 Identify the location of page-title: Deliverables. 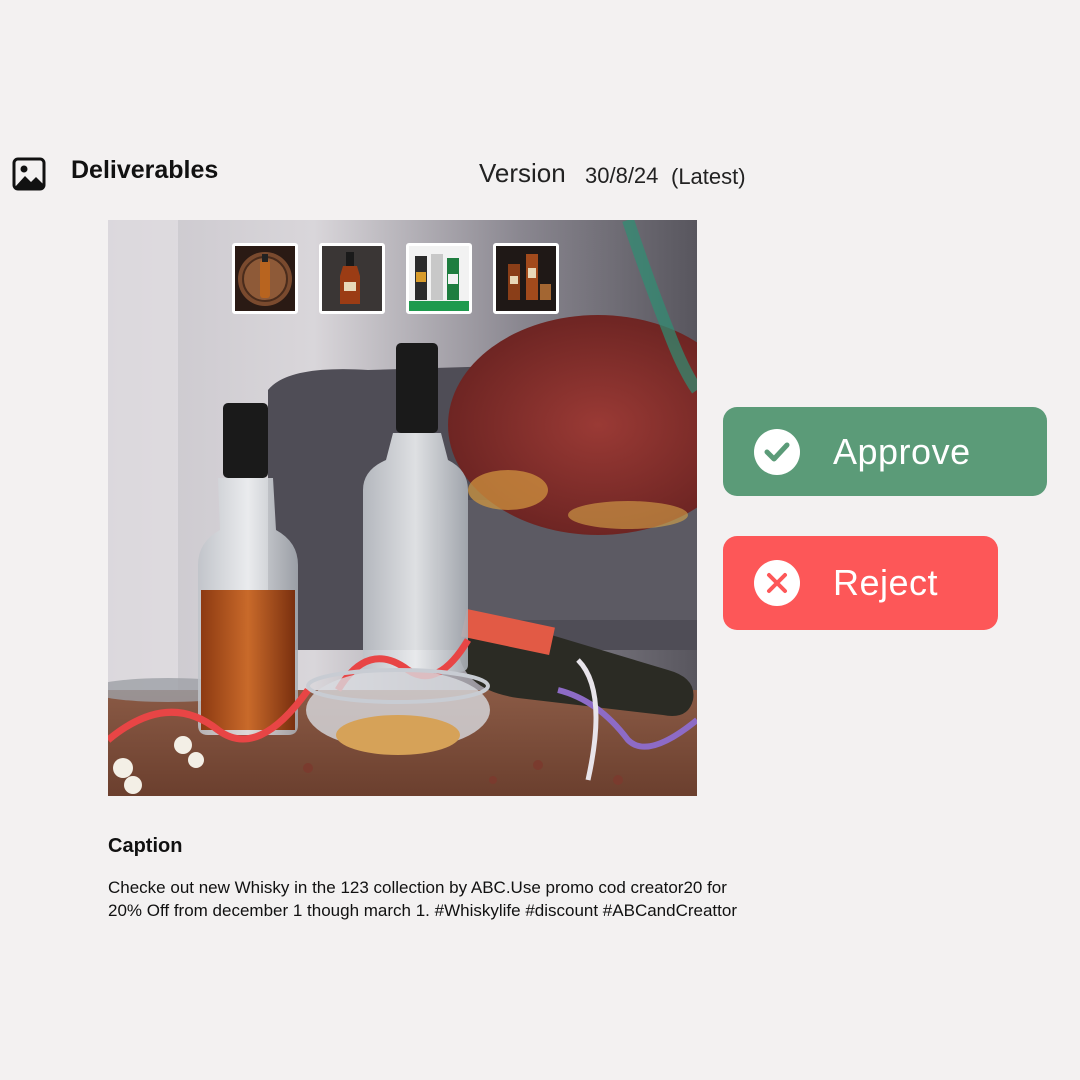
(145, 170).